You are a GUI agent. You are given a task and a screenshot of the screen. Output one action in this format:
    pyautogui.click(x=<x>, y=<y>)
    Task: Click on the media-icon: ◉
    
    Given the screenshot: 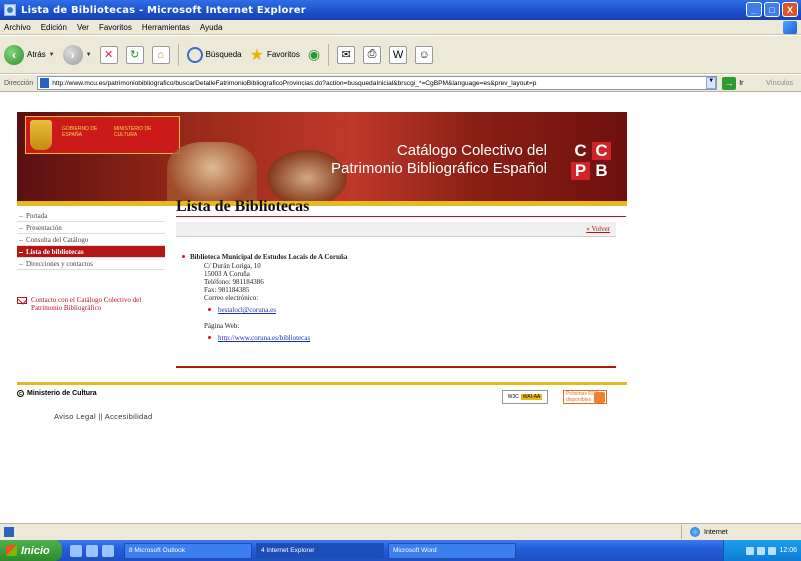 What is the action you would take?
    pyautogui.click(x=314, y=54)
    